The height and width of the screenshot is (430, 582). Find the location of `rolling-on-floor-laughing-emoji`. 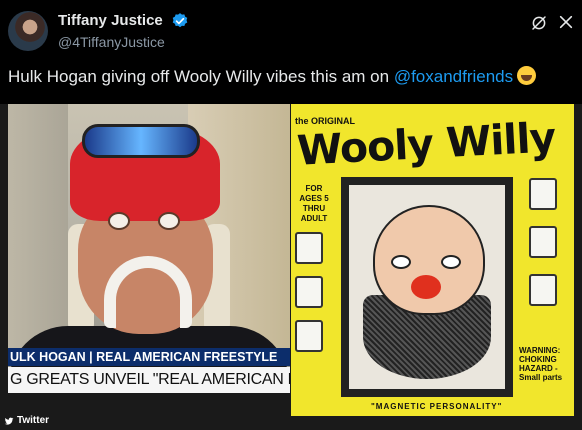

rolling-on-floor-laughing-emoji is located at coordinates (527, 75).